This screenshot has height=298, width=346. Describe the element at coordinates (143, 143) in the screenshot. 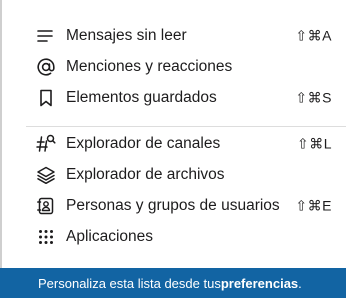

I see `menu-item-label: Explorador de canales` at that location.